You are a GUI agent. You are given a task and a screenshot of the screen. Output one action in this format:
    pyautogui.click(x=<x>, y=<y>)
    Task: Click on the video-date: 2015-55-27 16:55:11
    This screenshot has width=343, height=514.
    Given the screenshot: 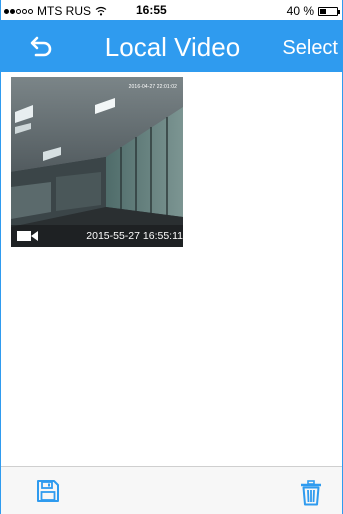 What is the action you would take?
    pyautogui.click(x=134, y=236)
    